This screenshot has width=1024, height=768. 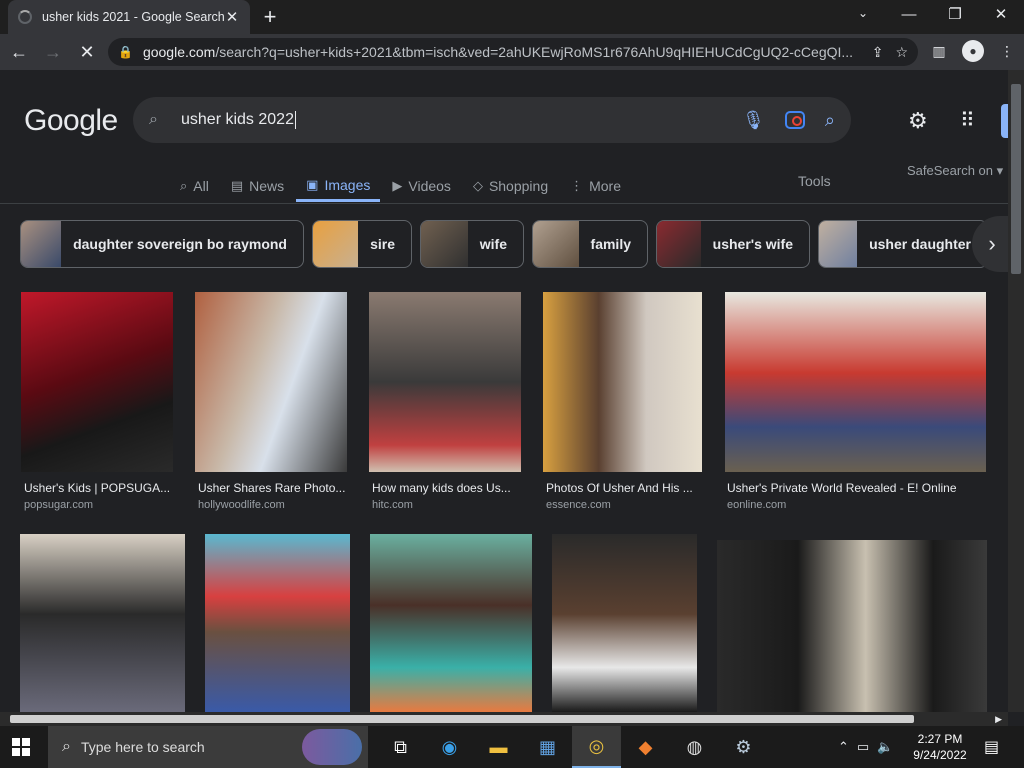 I want to click on tab-search-chevron-icon: ⌄, so click(x=863, y=13).